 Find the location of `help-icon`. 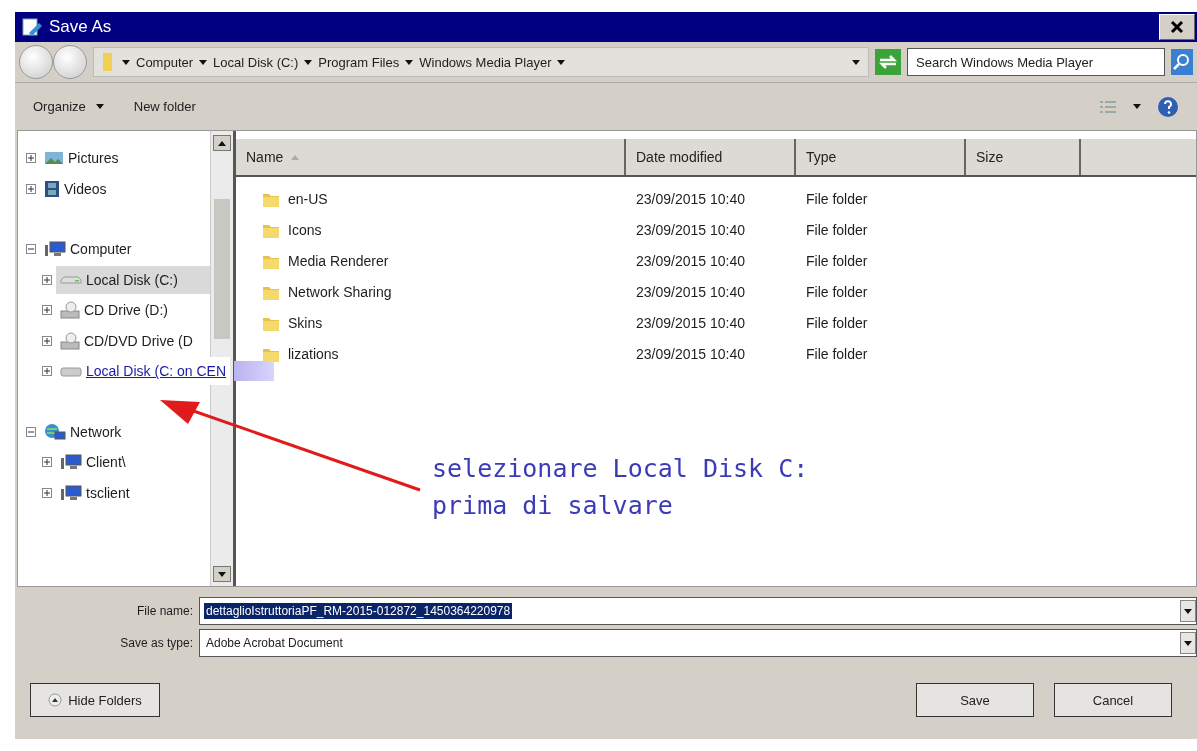

help-icon is located at coordinates (1168, 106).